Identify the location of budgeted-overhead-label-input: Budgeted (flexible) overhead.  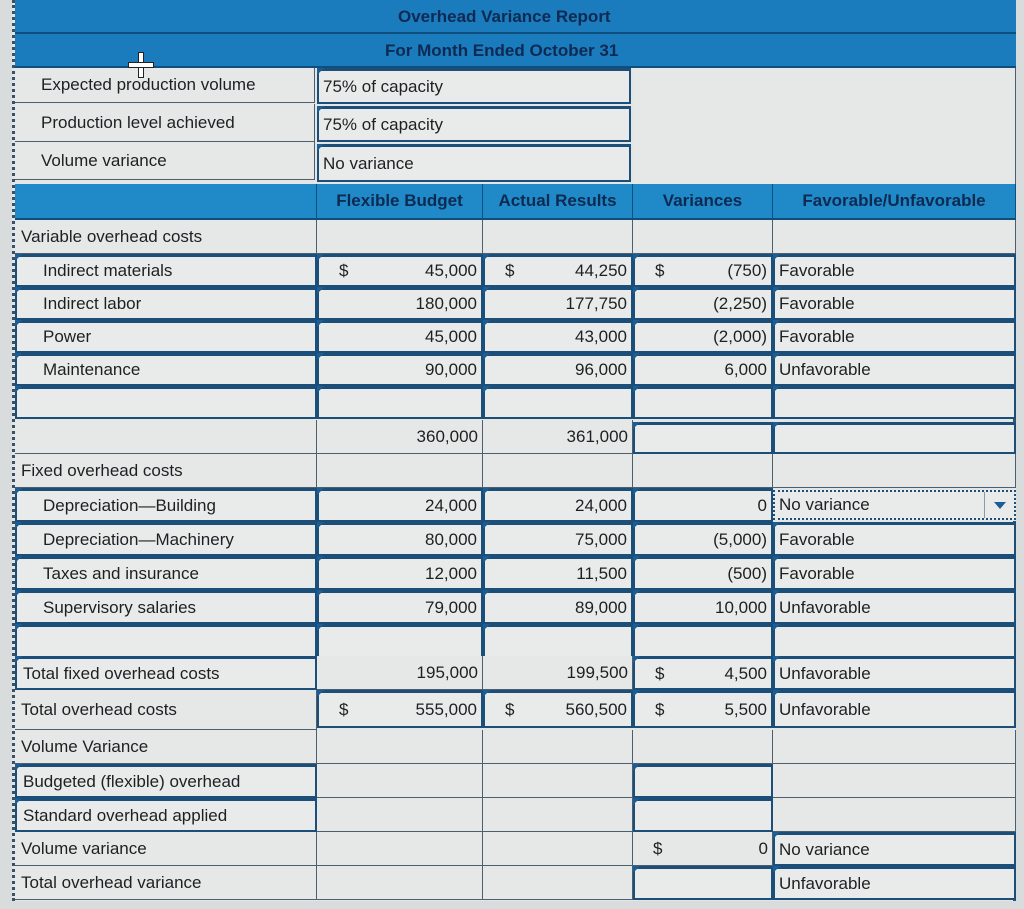
(166, 781).